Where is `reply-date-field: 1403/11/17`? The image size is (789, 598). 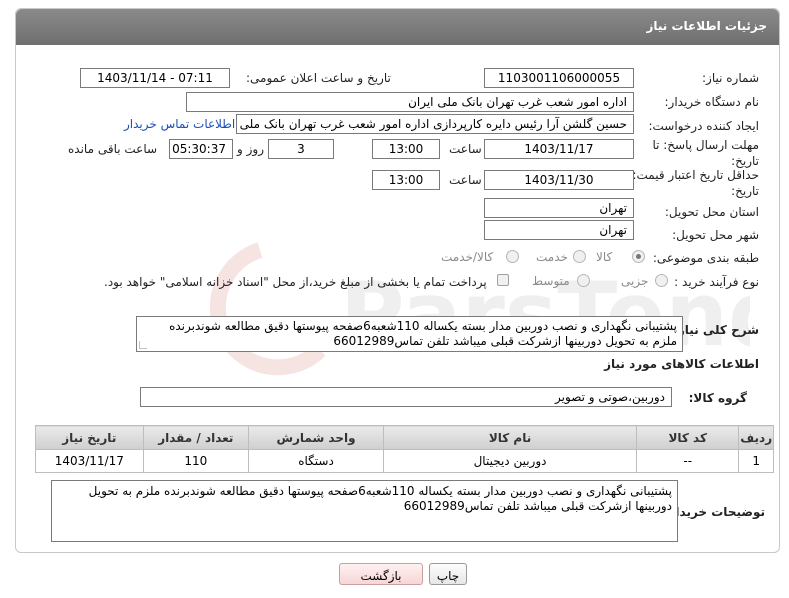 reply-date-field: 1403/11/17 is located at coordinates (559, 149).